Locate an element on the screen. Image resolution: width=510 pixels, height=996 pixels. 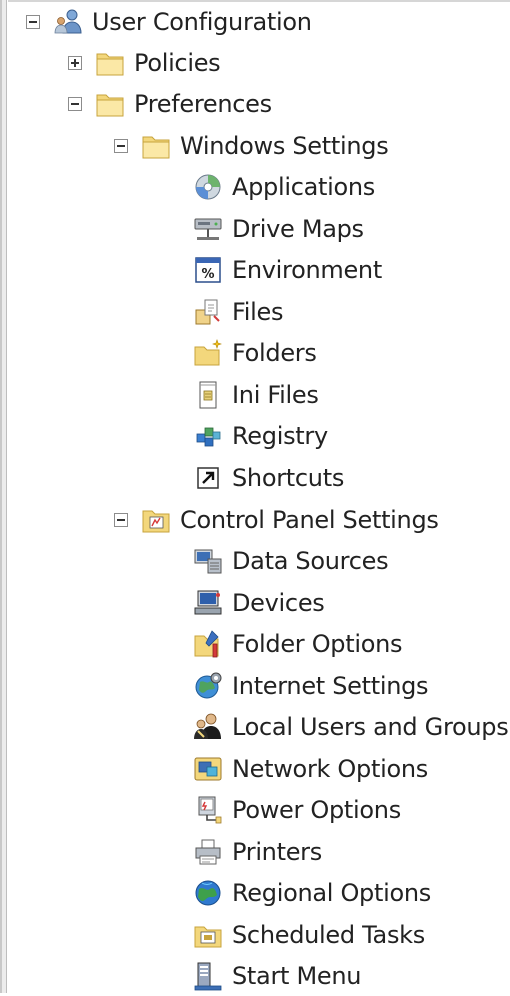
tree-node-applications: Applications is located at coordinates (283, 187).